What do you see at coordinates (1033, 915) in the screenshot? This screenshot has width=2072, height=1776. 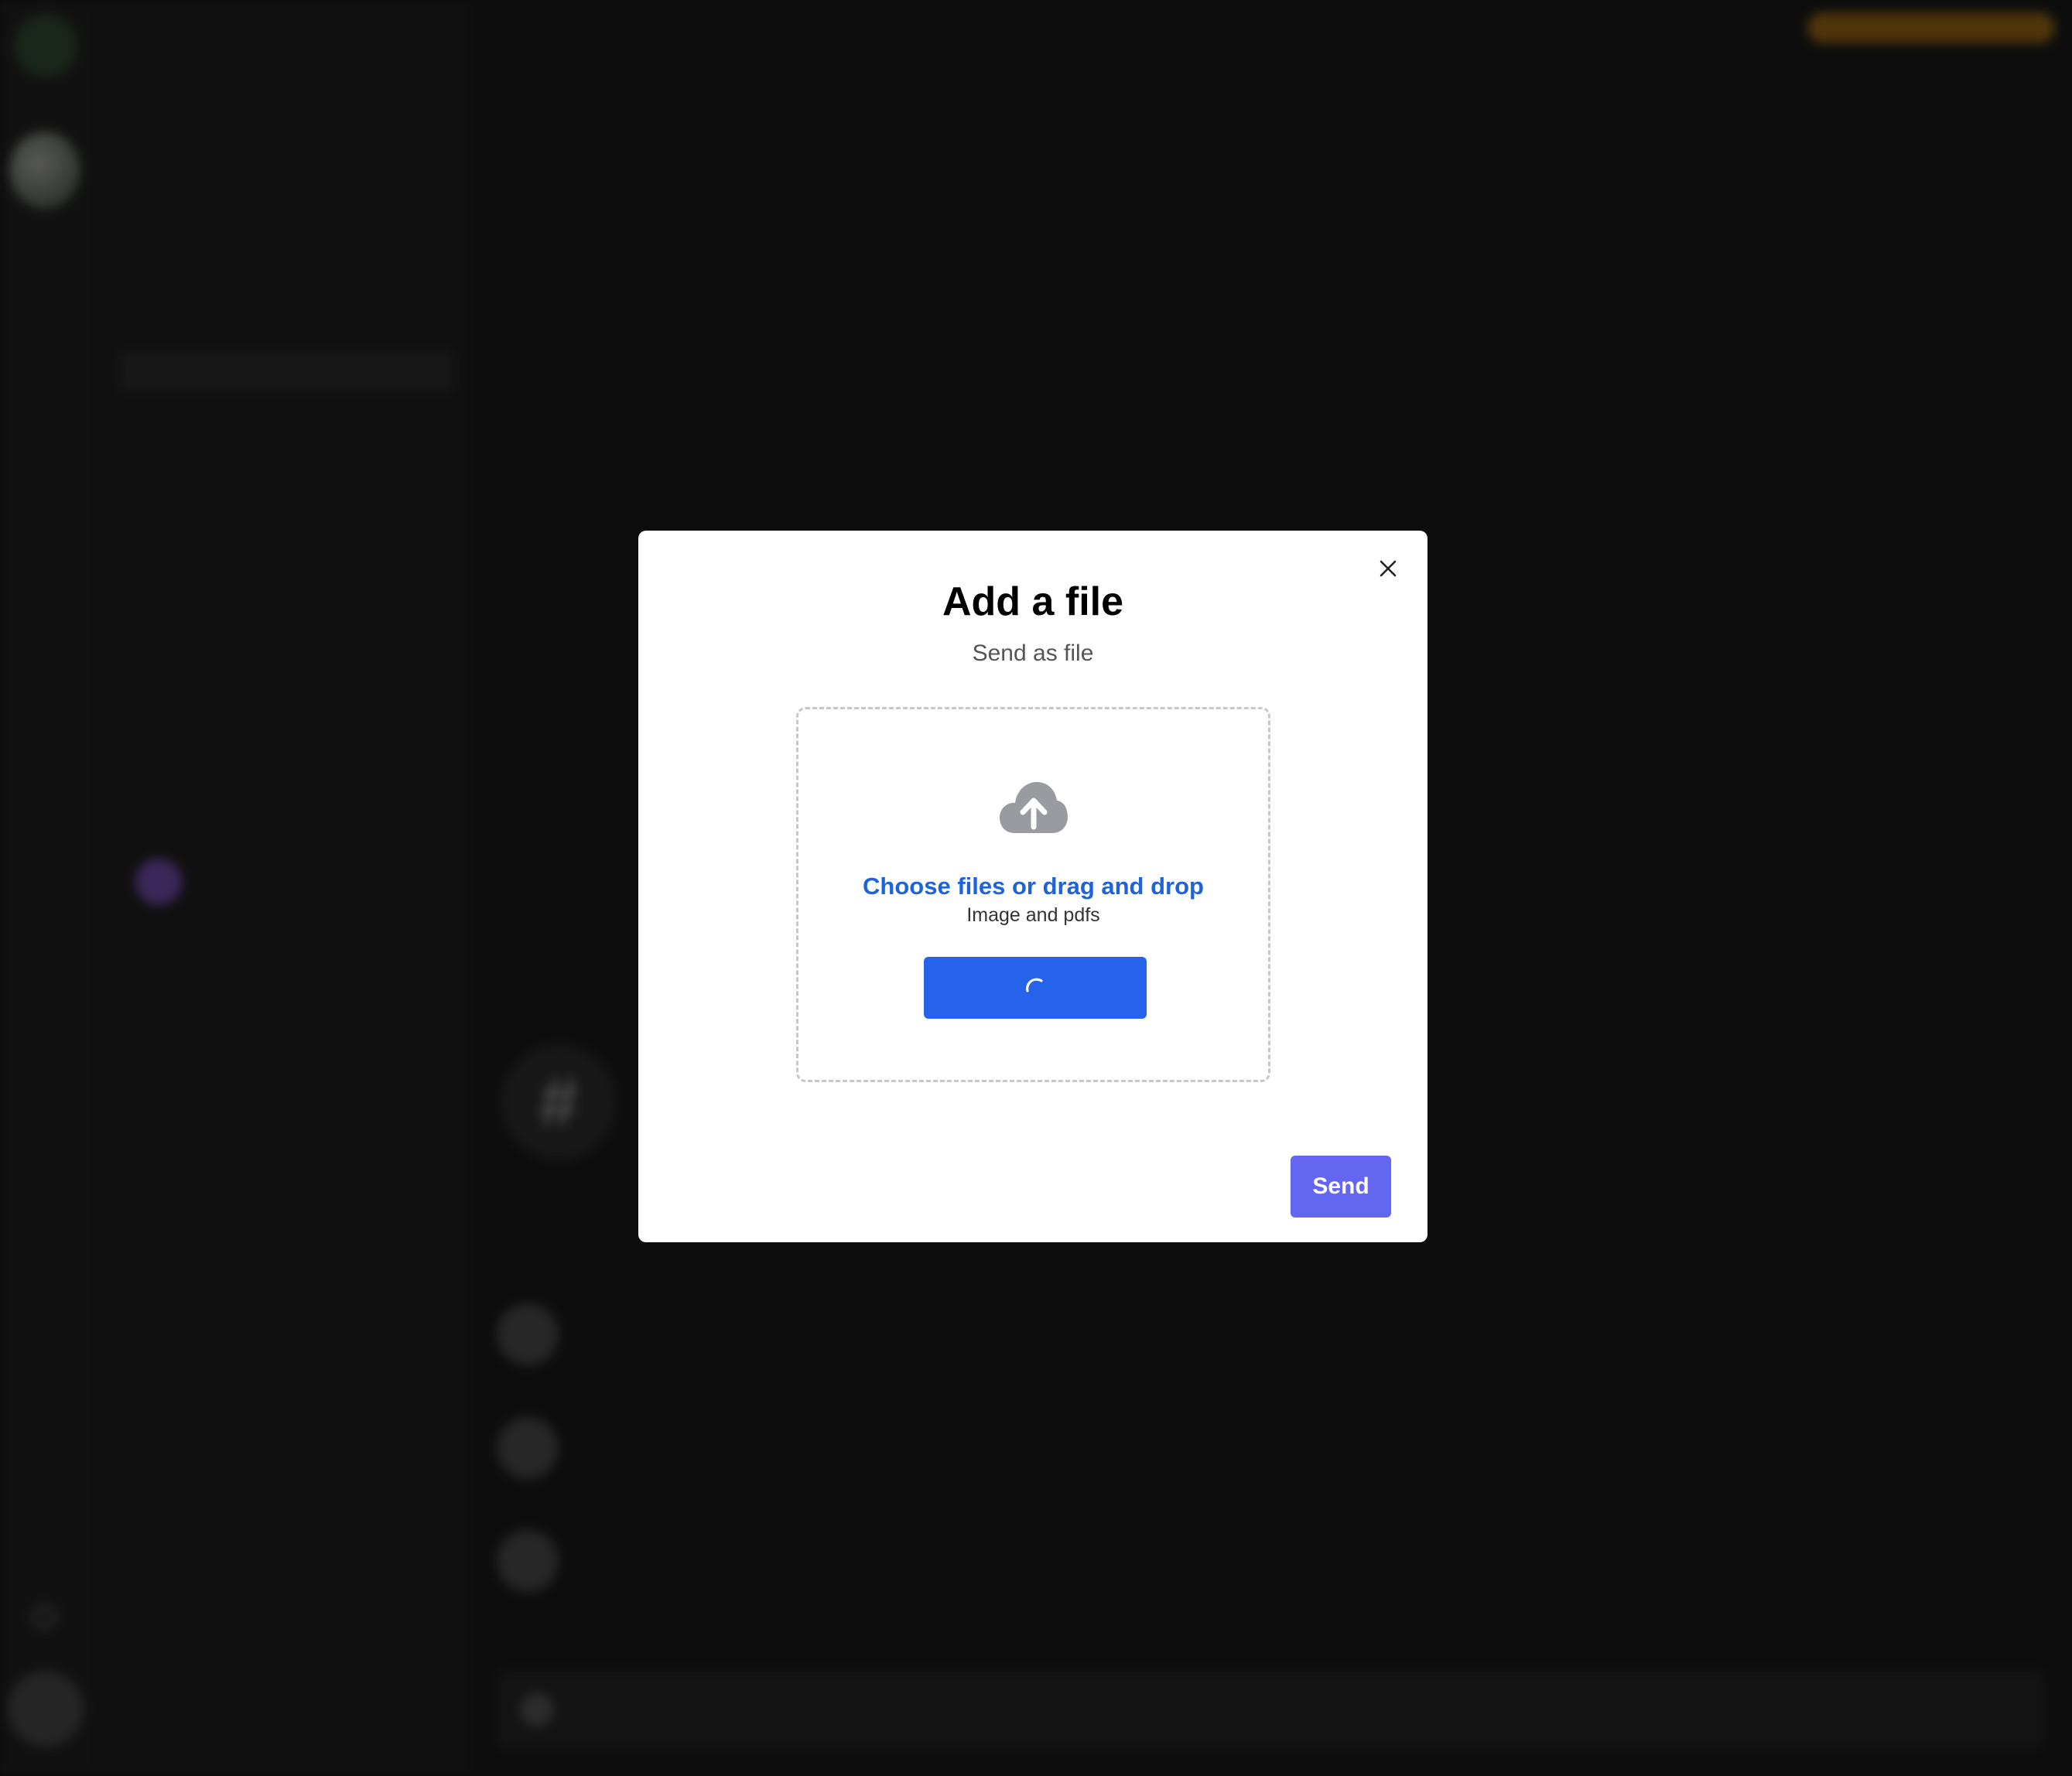 I see `accepted-types-label: Image and pdfs` at bounding box center [1033, 915].